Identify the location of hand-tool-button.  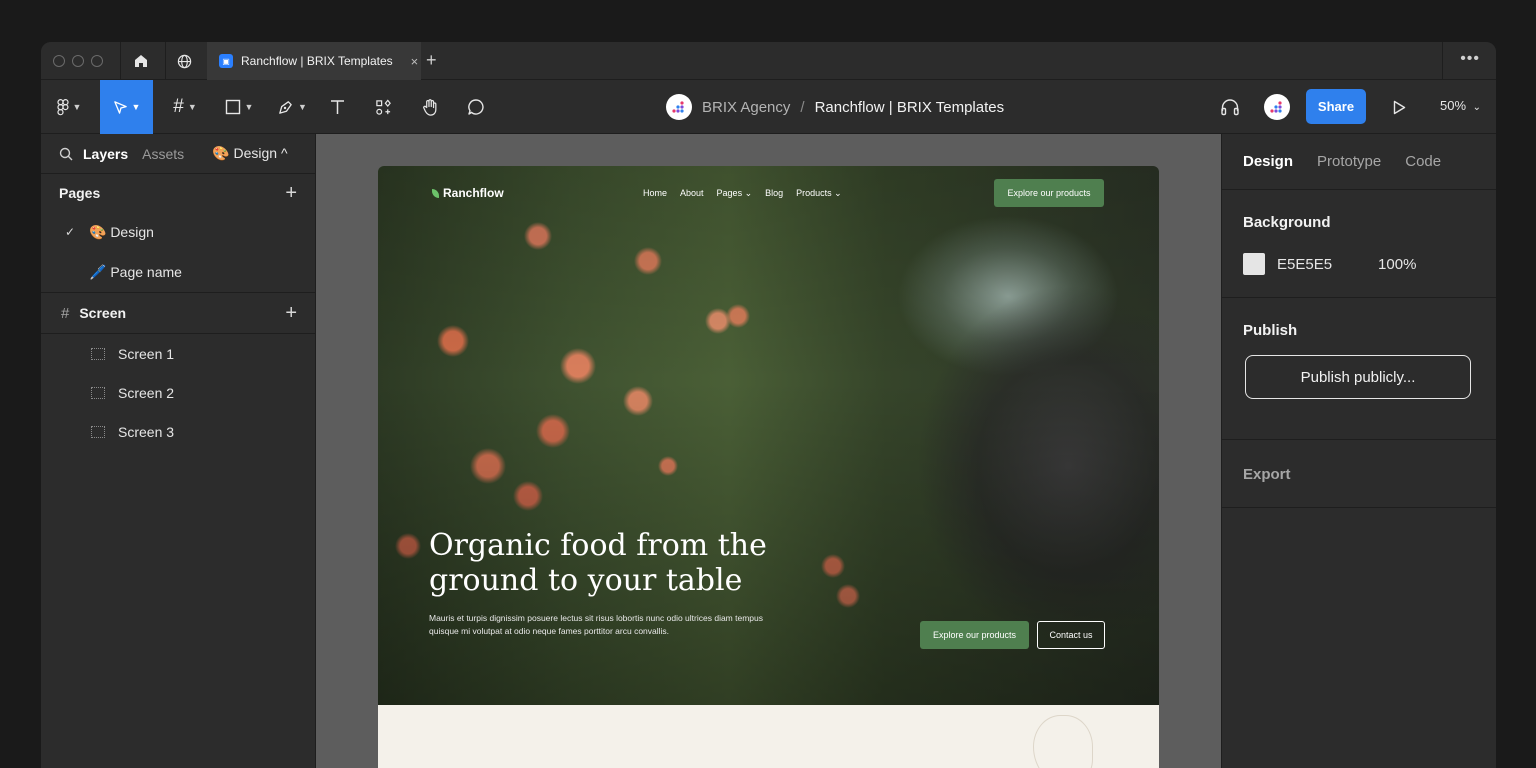
(430, 107).